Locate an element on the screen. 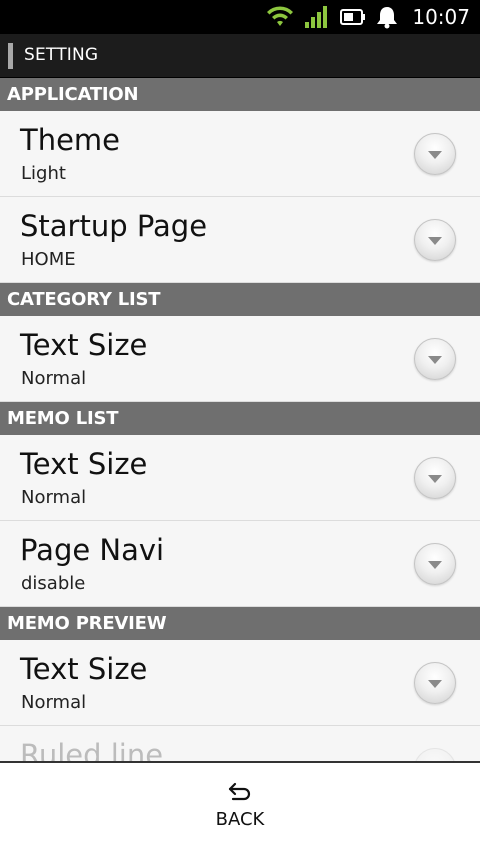  bell-icon is located at coordinates (387, 17).